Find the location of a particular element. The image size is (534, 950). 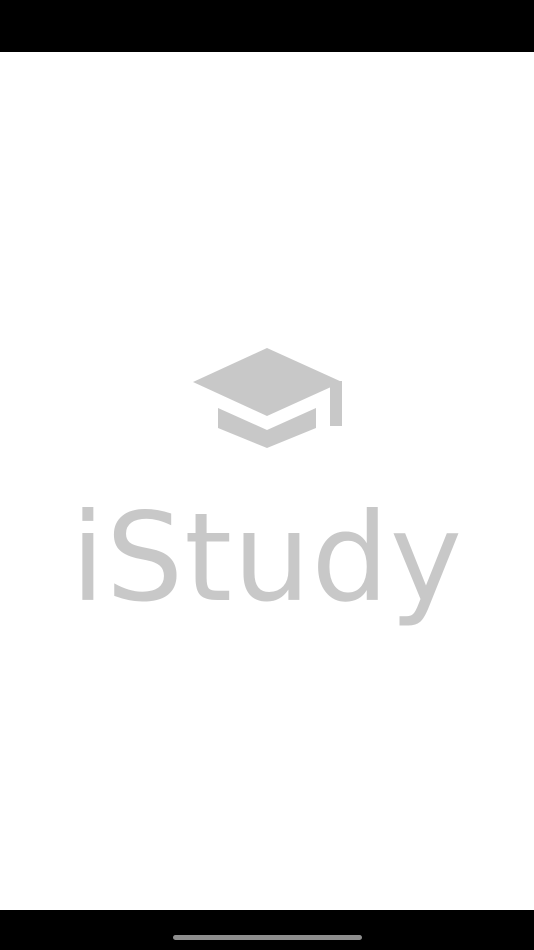

bottom-system-bar is located at coordinates (267, 930).